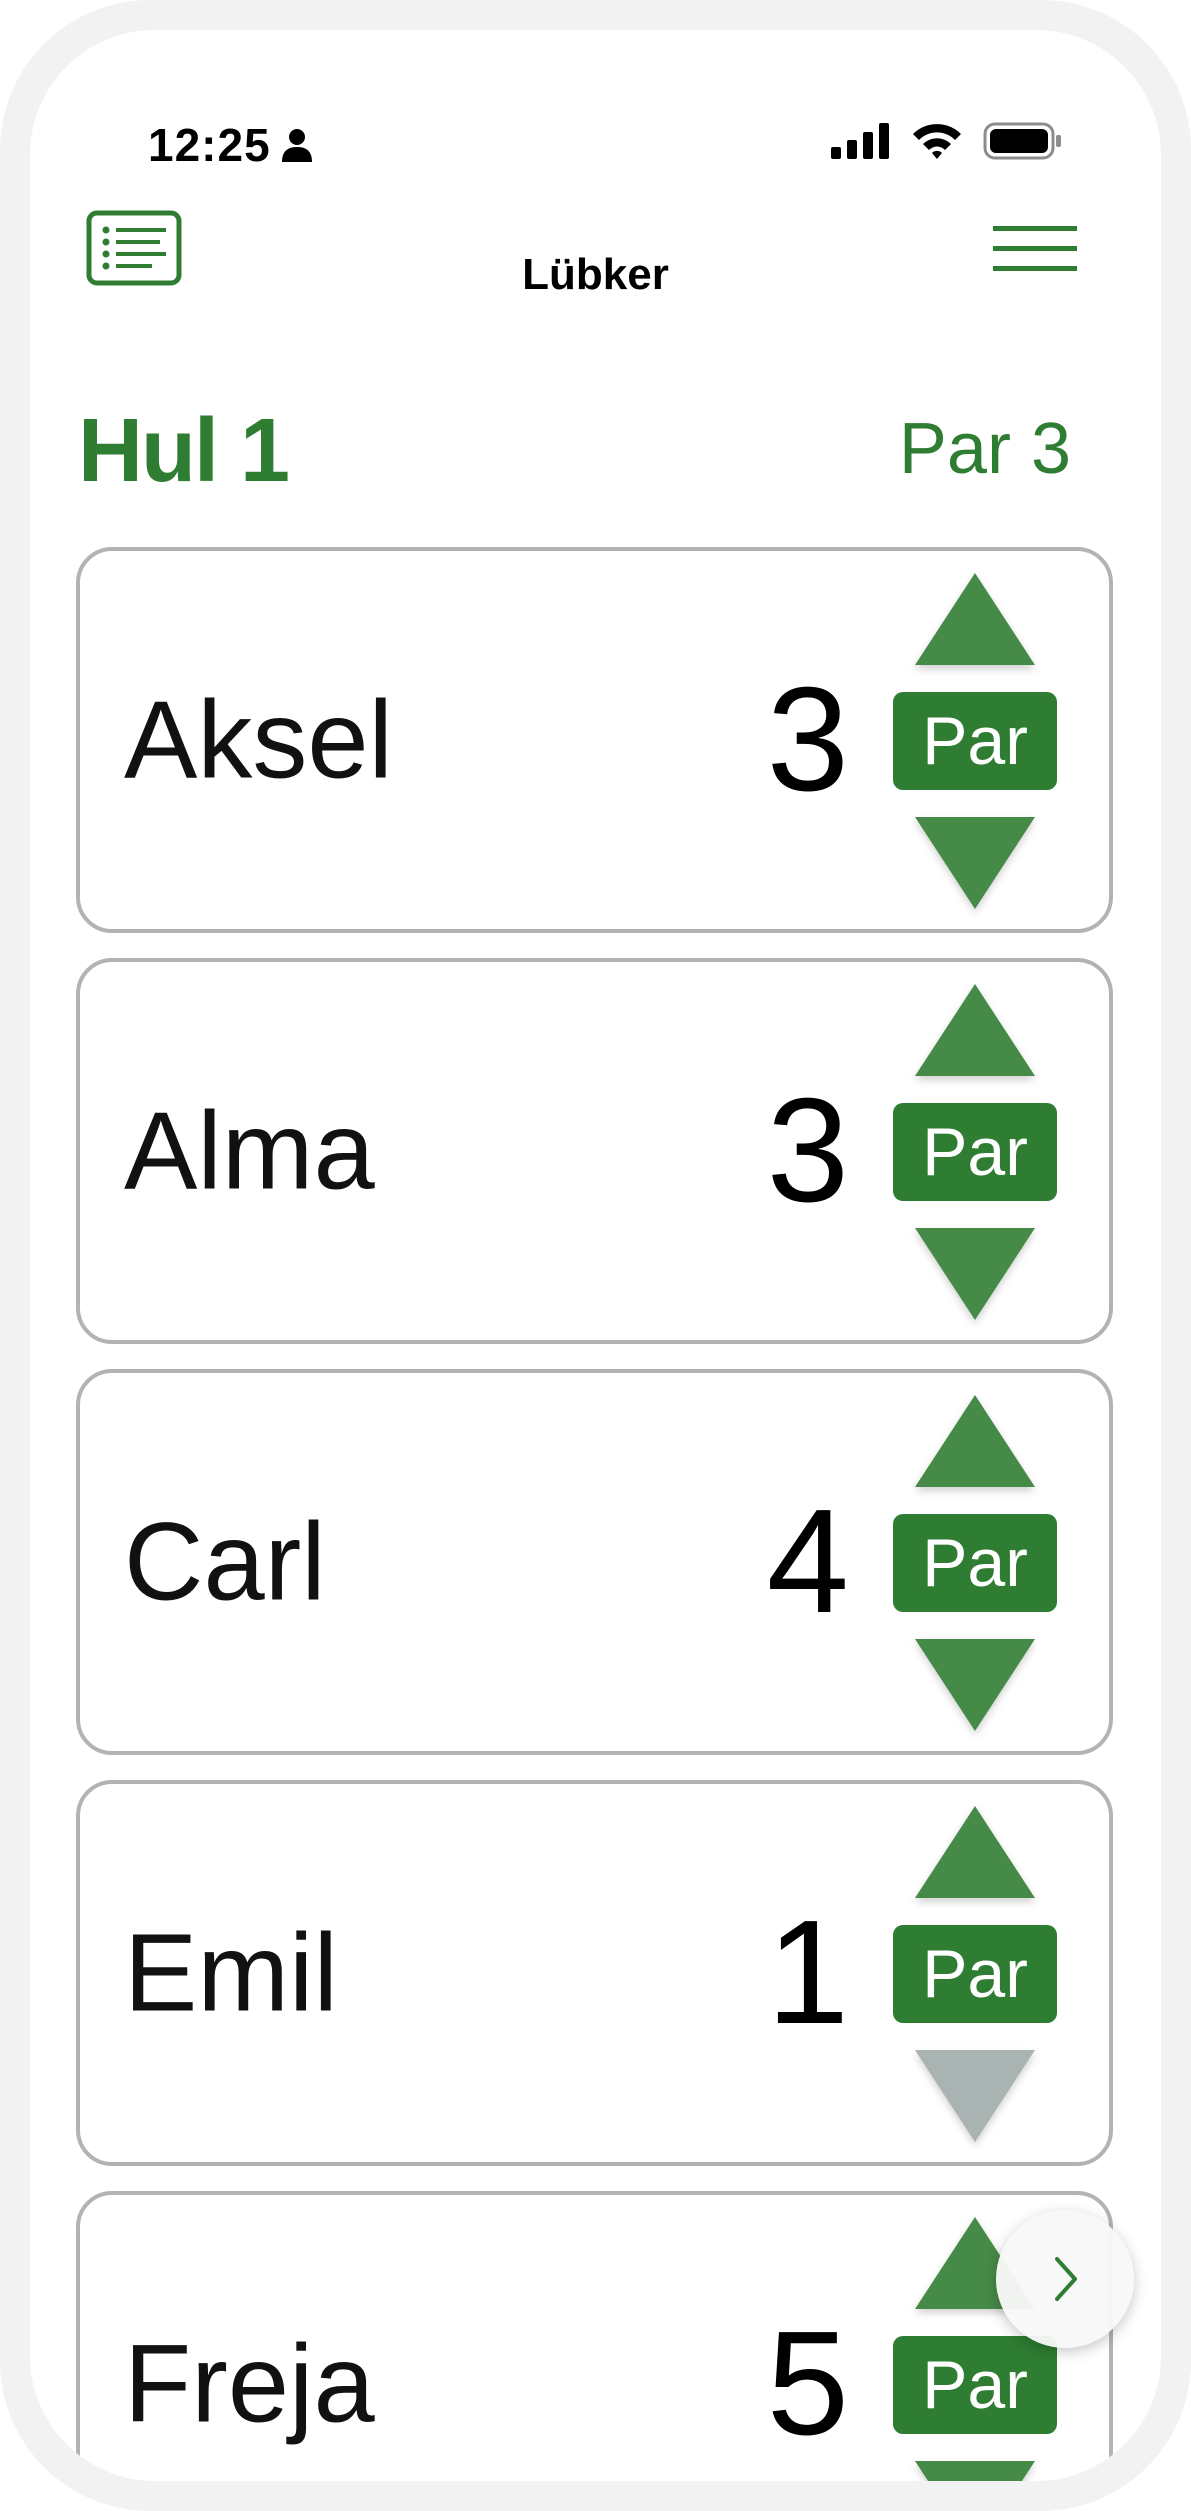 The image size is (1191, 2511). Describe the element at coordinates (860, 141) in the screenshot. I see `cellular-signal-icon` at that location.